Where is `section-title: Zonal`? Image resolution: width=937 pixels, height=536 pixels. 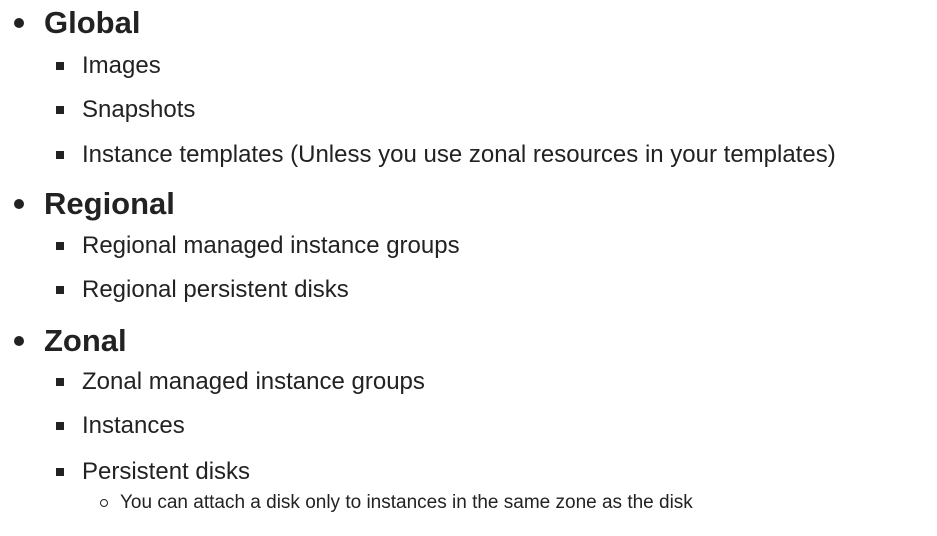 section-title: Zonal is located at coordinates (85, 340).